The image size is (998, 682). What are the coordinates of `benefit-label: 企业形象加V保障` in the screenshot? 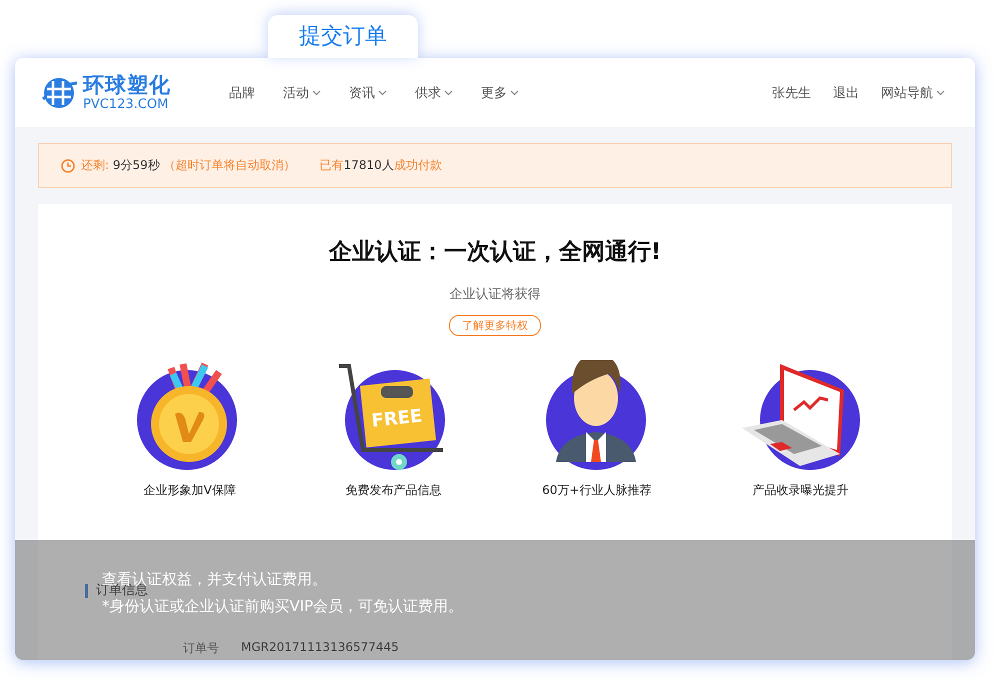 It's located at (190, 490).